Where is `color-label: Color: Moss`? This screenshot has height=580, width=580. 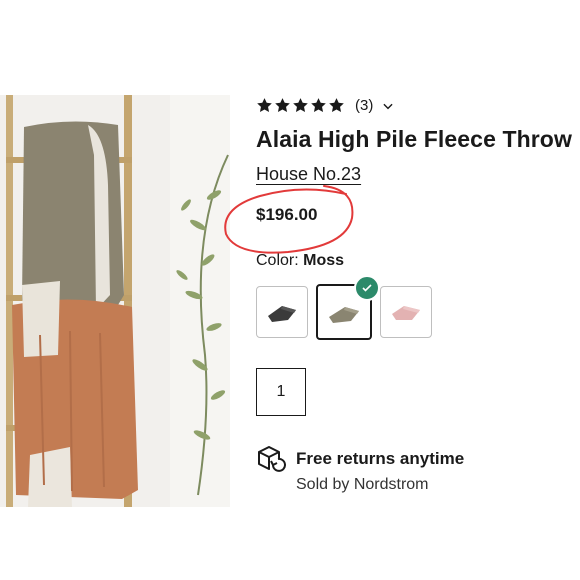 color-label: Color: Moss is located at coordinates (300, 261).